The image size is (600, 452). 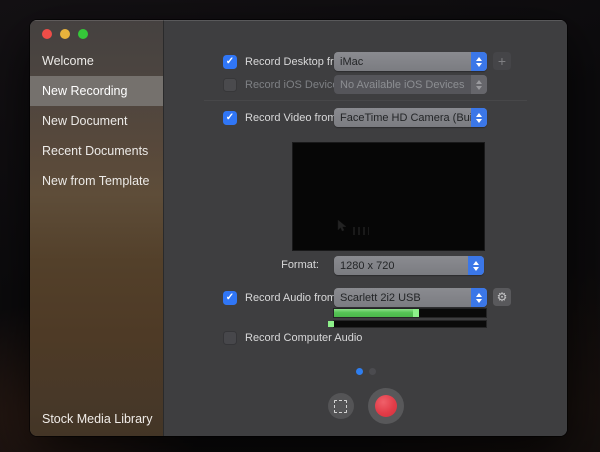 I want to click on close-icon, so click(x=47, y=34).